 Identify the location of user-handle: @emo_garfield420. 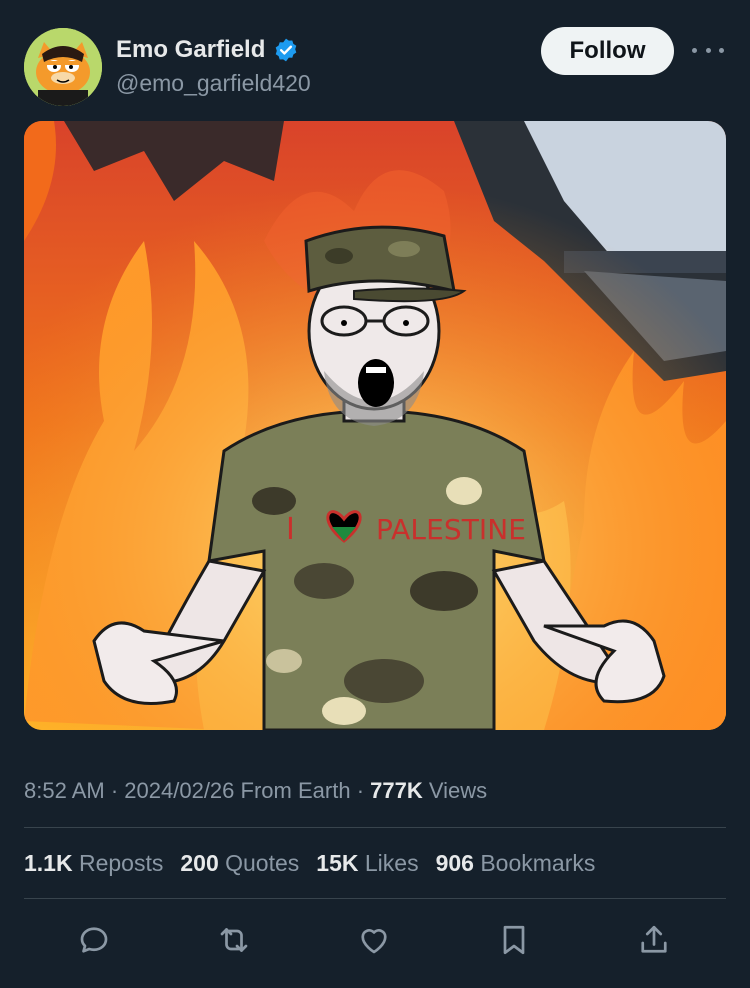
(213, 83).